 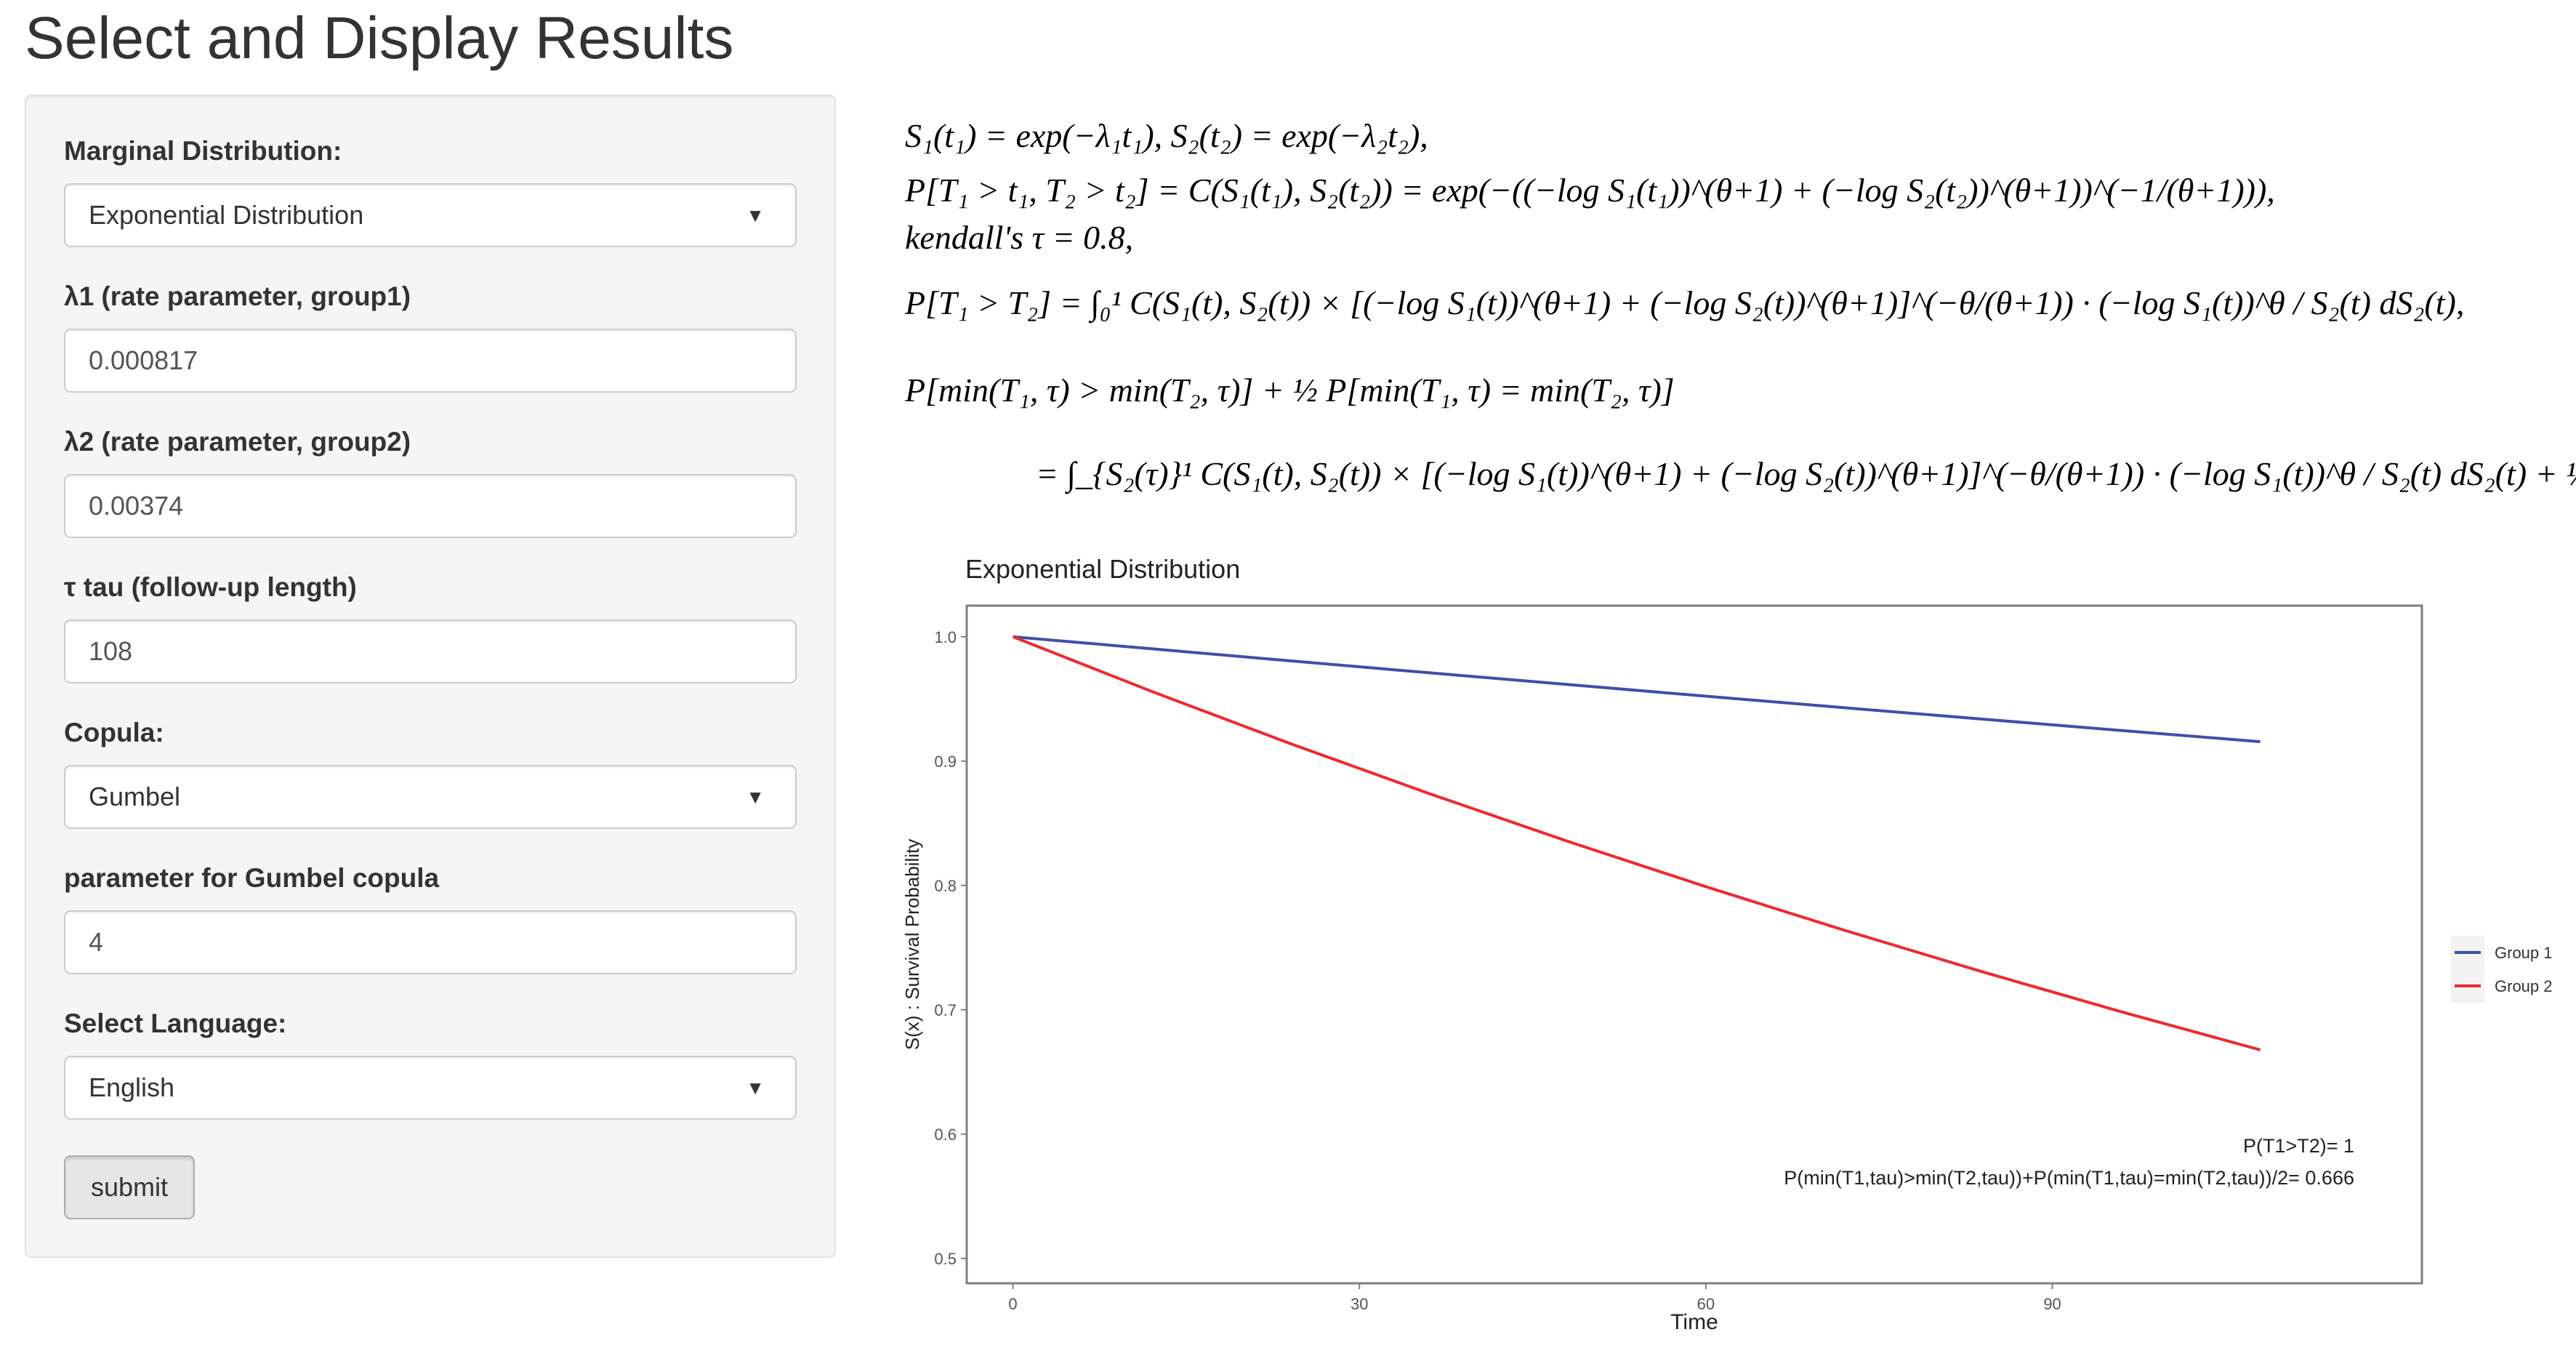 What do you see at coordinates (430, 942) in the screenshot?
I see `copula-parameter-input: 4` at bounding box center [430, 942].